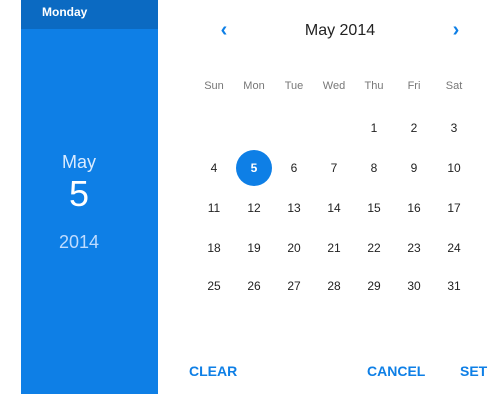 This screenshot has height=394, width=489. Describe the element at coordinates (414, 208) in the screenshot. I see `day-cell: 16` at that location.